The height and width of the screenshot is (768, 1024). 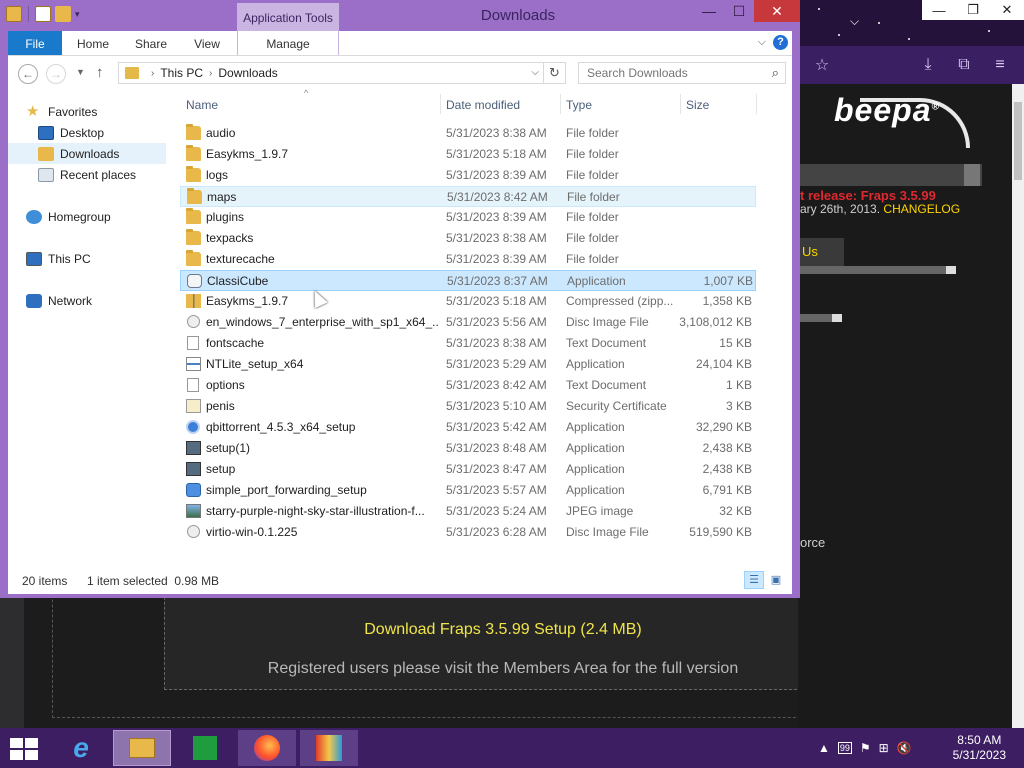 I want to click on taskbar-firefox, so click(x=267, y=748).